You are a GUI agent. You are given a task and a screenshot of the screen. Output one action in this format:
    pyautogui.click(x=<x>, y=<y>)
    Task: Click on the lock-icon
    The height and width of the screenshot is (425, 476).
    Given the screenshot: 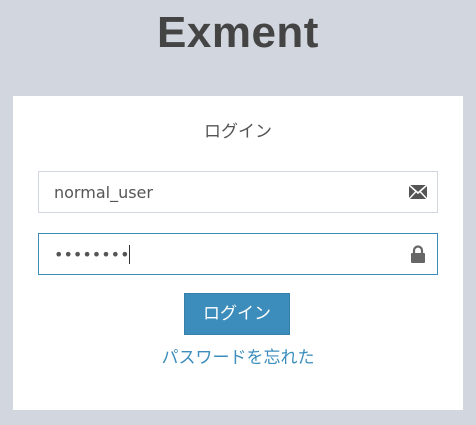 What is the action you would take?
    pyautogui.click(x=418, y=254)
    